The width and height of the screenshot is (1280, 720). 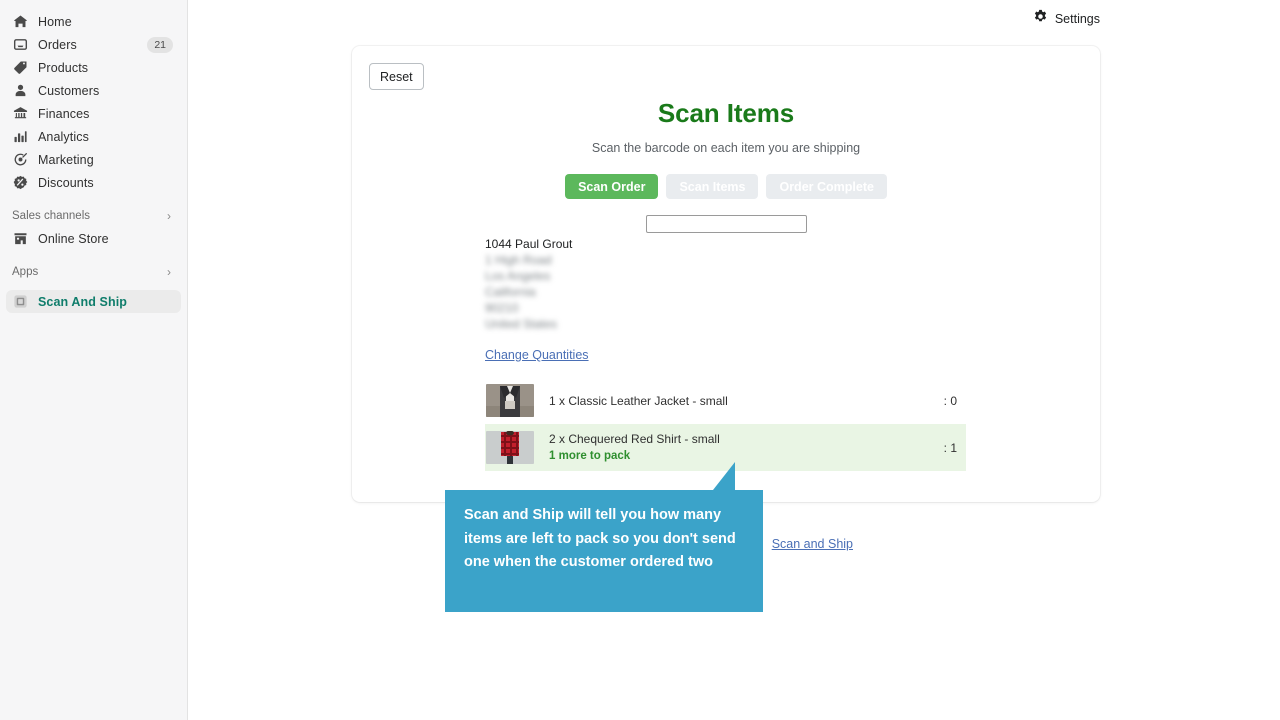 I want to click on sidebar-item-home: Home, so click(x=93, y=21).